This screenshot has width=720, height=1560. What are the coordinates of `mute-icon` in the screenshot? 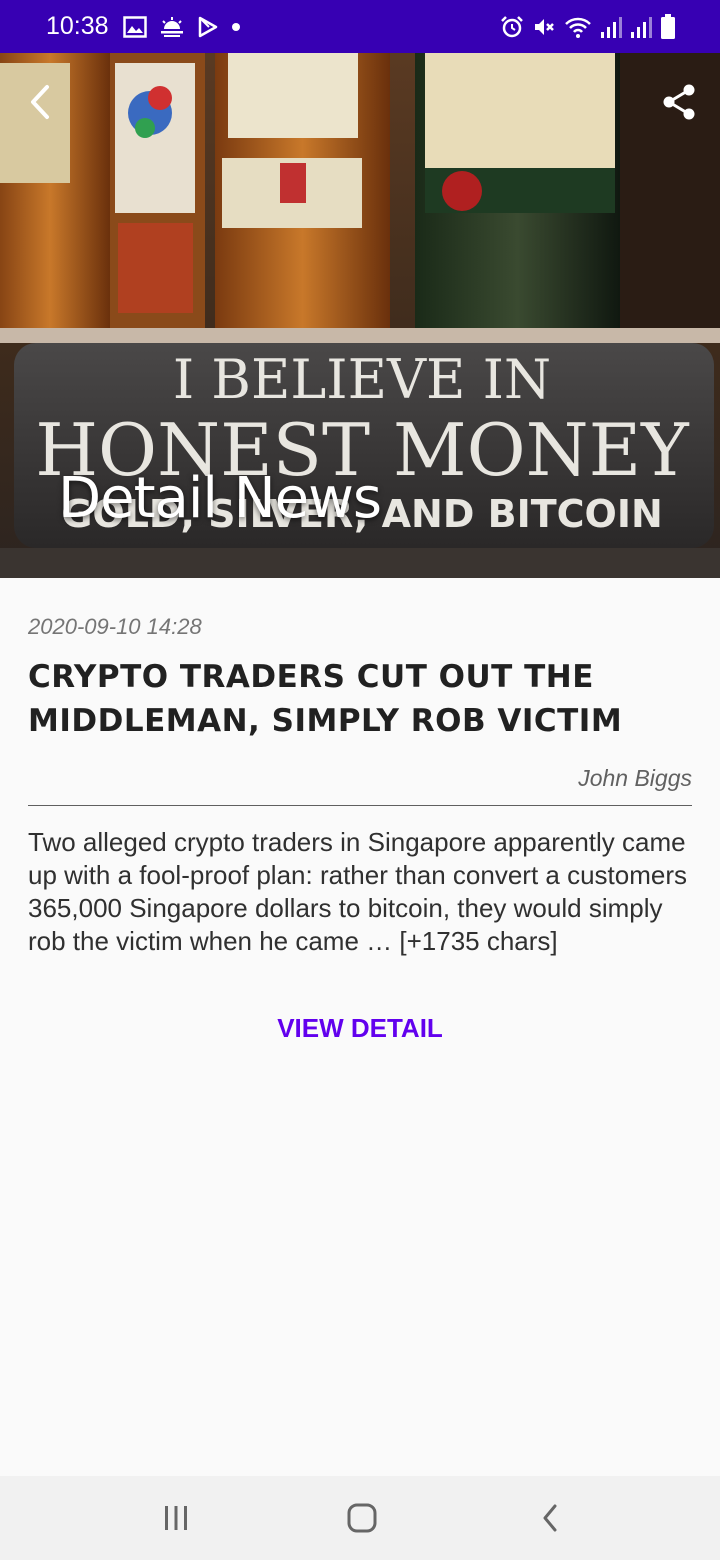 It's located at (544, 27).